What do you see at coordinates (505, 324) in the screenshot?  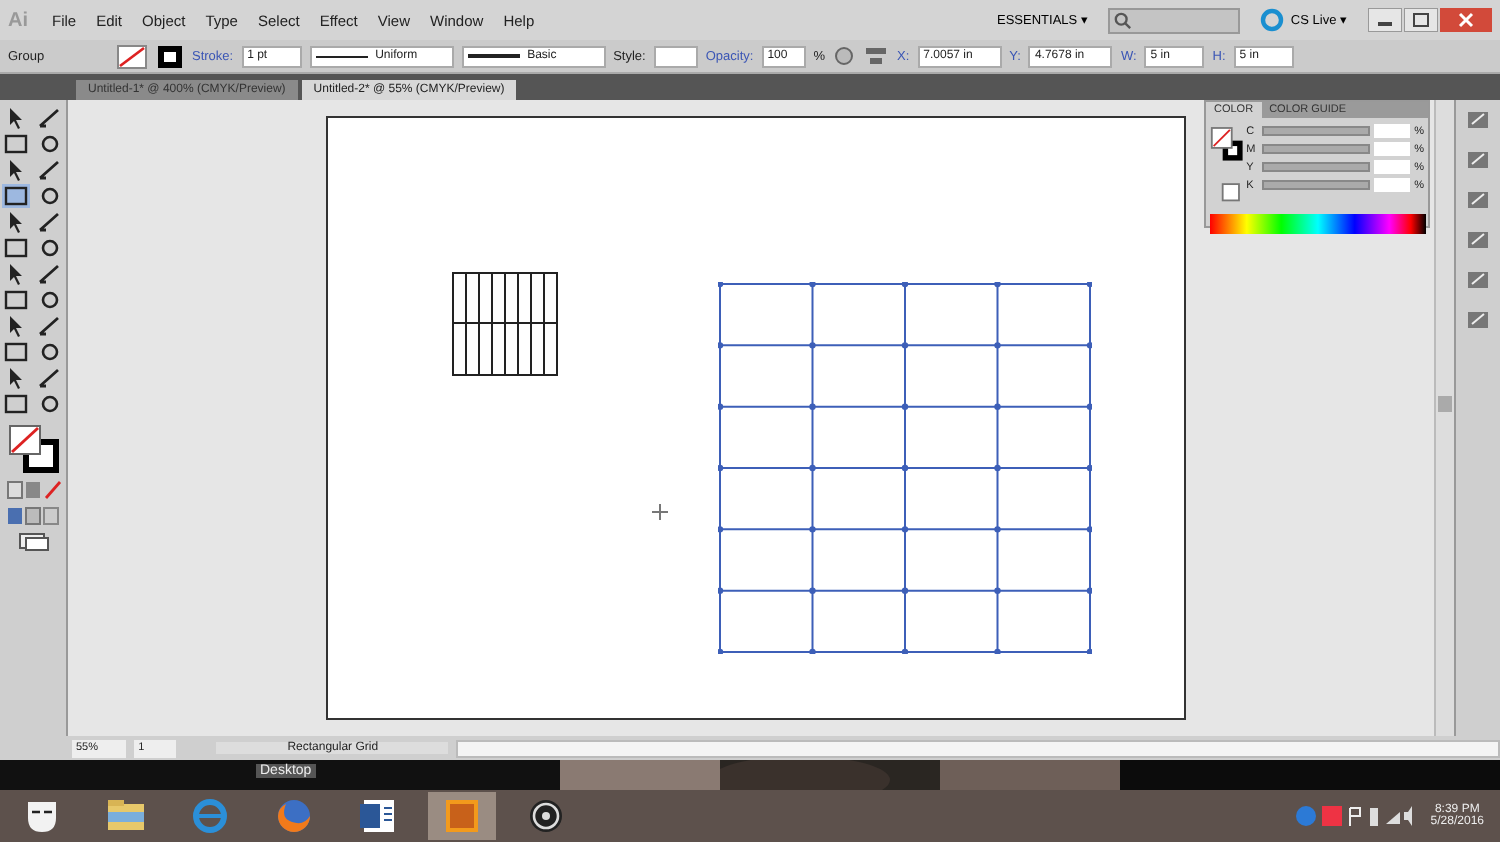 I see `line-grid-drawing` at bounding box center [505, 324].